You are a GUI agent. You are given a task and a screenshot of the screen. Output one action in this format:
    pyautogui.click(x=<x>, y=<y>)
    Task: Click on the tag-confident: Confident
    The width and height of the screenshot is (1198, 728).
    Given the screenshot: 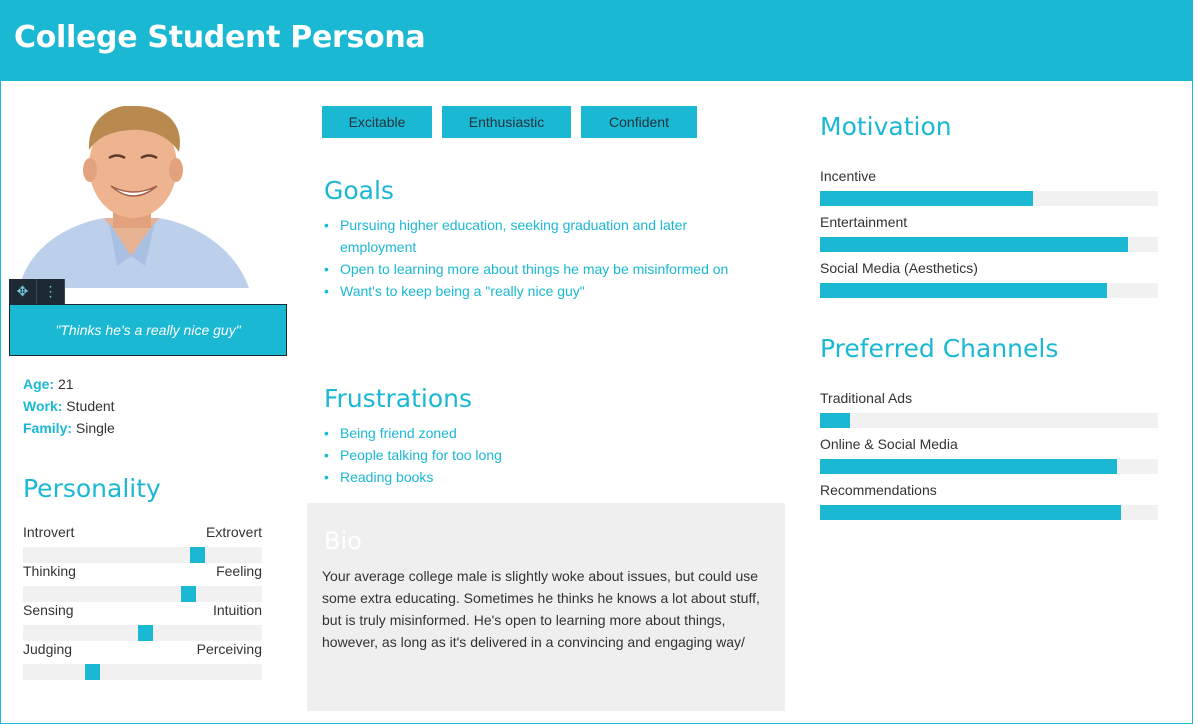 What is the action you would take?
    pyautogui.click(x=639, y=122)
    